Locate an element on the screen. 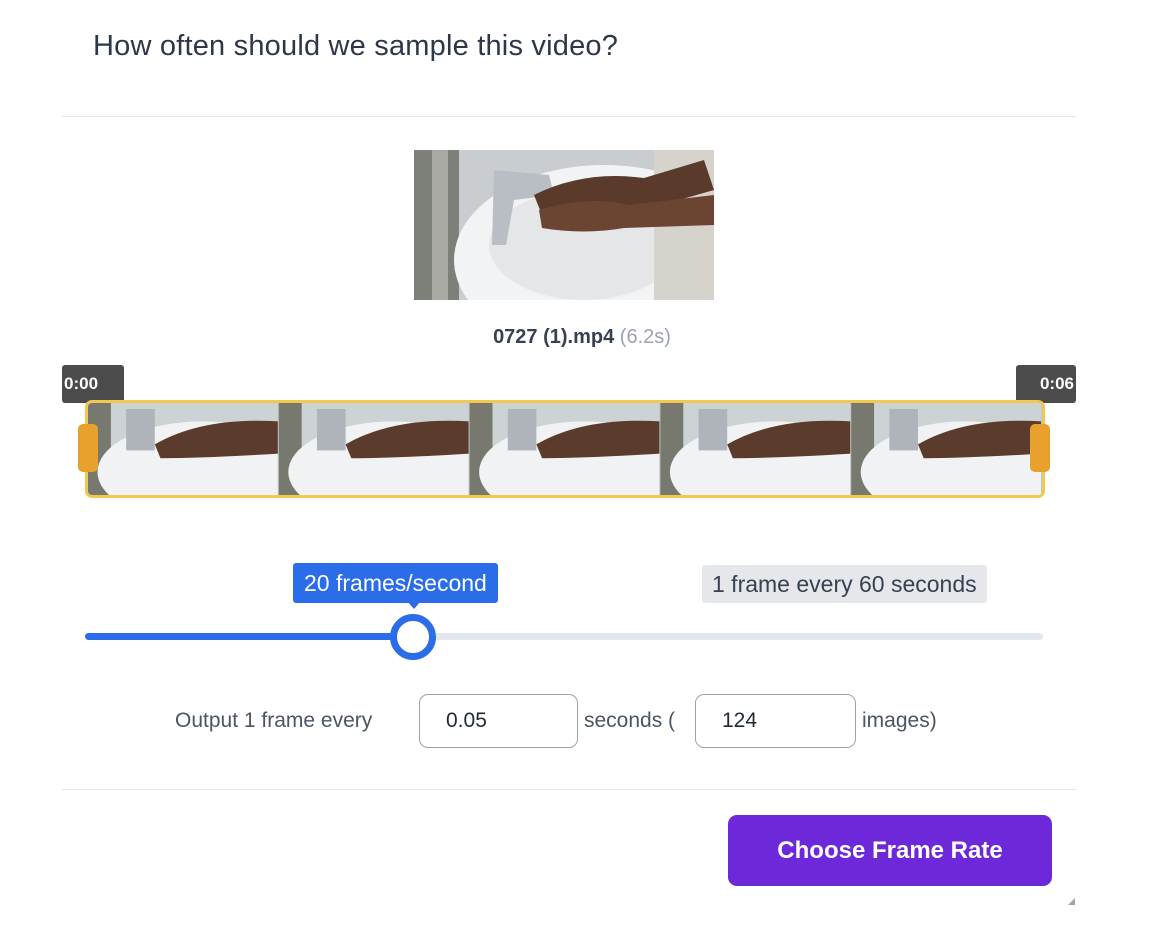 The width and height of the screenshot is (1164, 934). resize-grip-icon is located at coordinates (1071, 901).